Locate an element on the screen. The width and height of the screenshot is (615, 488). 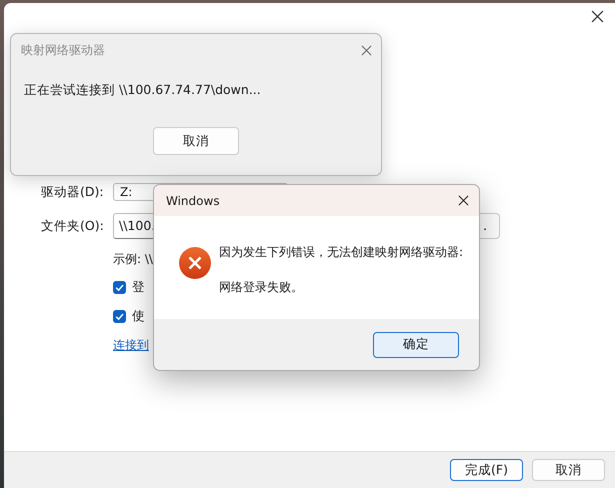
error-icon is located at coordinates (195, 263).